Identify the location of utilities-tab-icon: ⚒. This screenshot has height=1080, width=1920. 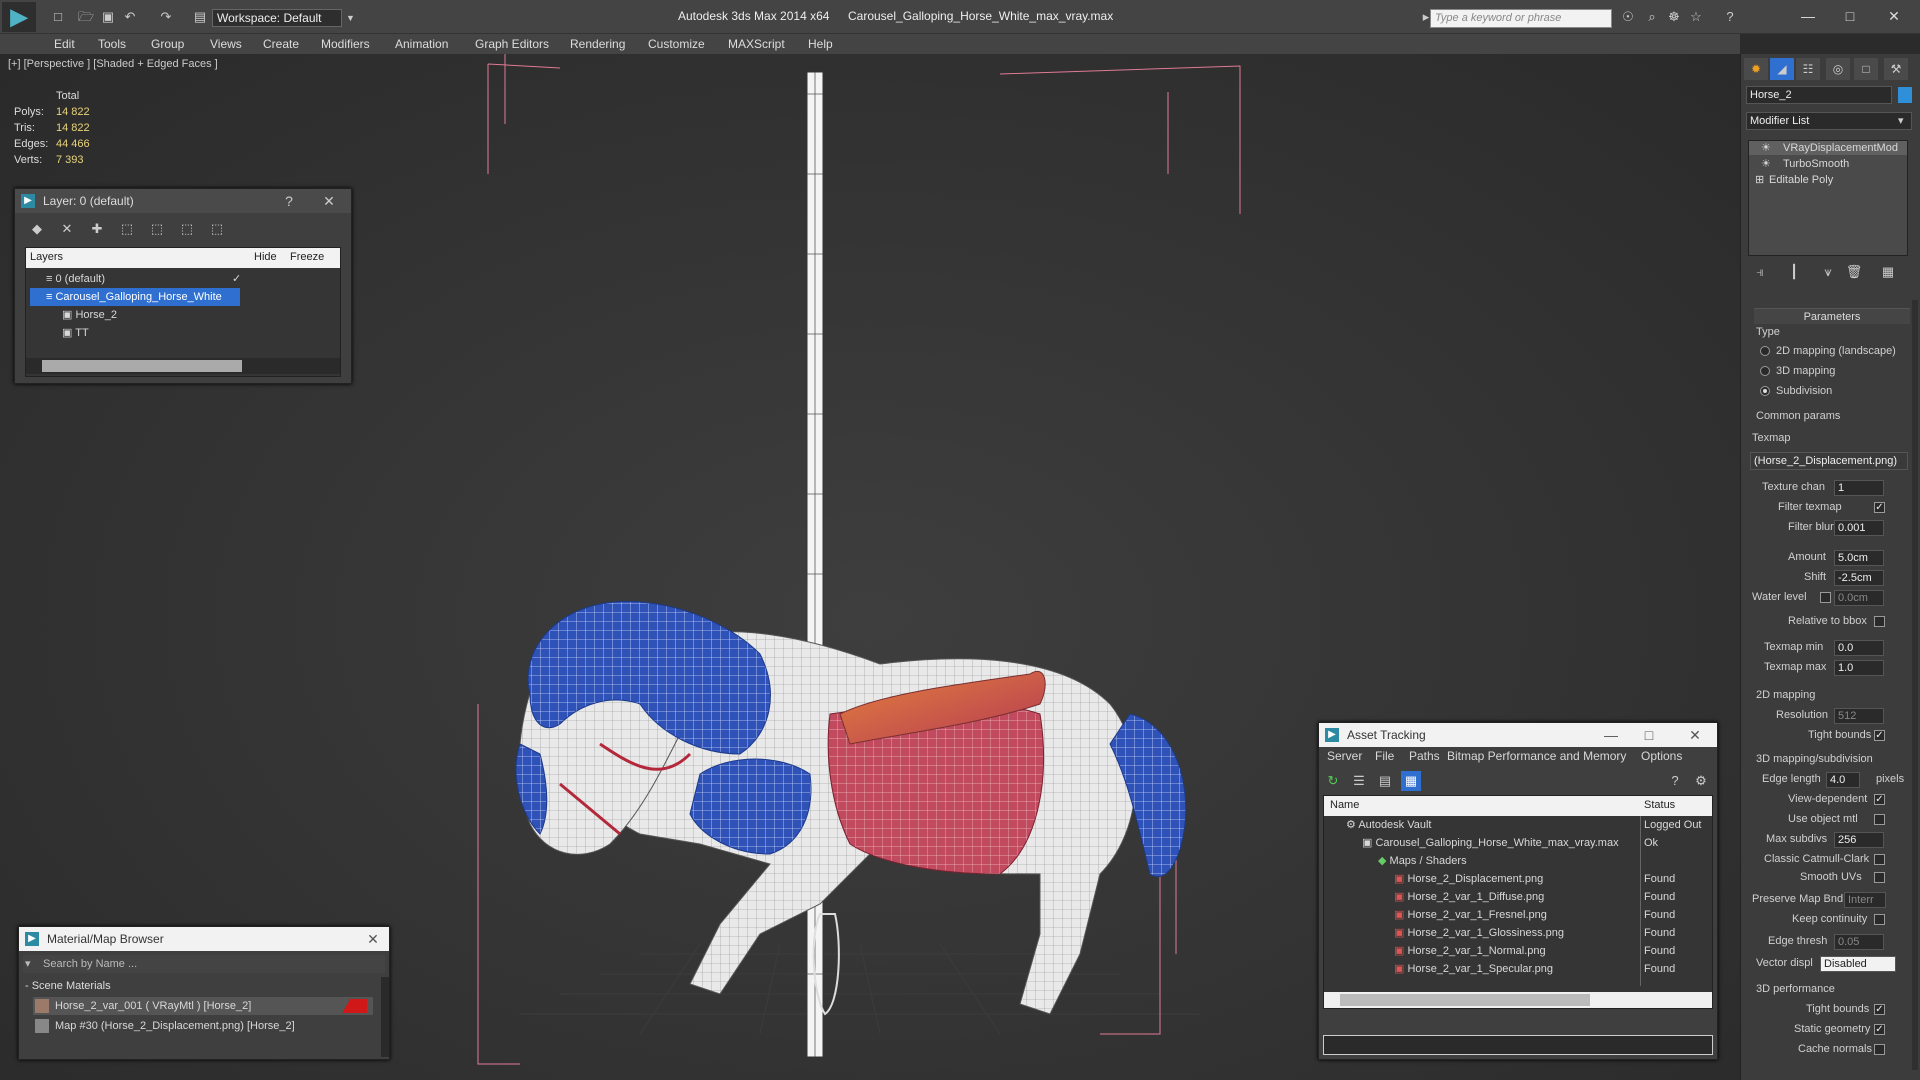
(1896, 69).